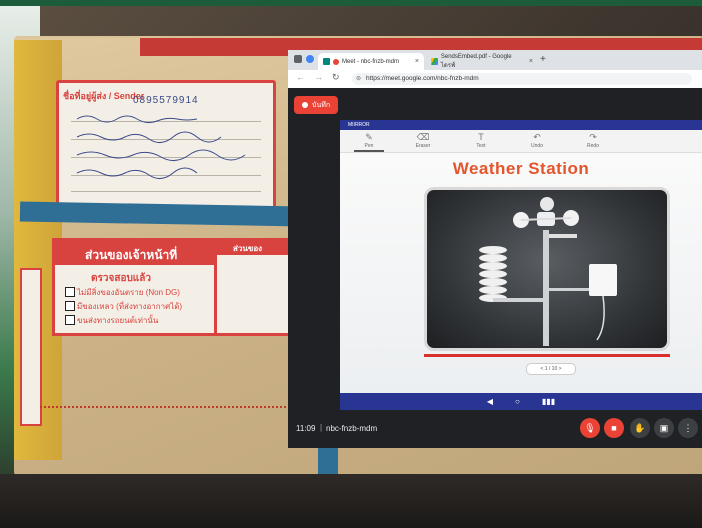 This screenshot has width=702, height=528. What do you see at coordinates (130, 306) in the screenshot?
I see `check-item-text: มีของเหลว (ที่ส่งทางอากาศได้)` at bounding box center [130, 306].